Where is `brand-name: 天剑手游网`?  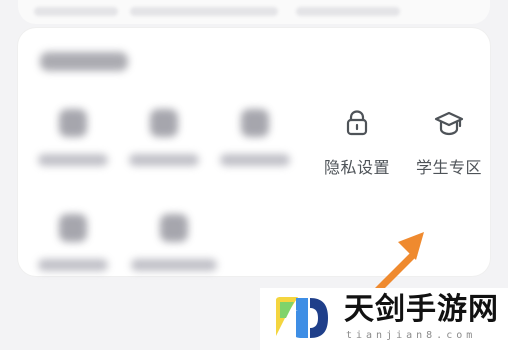 brand-name: 天剑手游网 is located at coordinates (421, 309).